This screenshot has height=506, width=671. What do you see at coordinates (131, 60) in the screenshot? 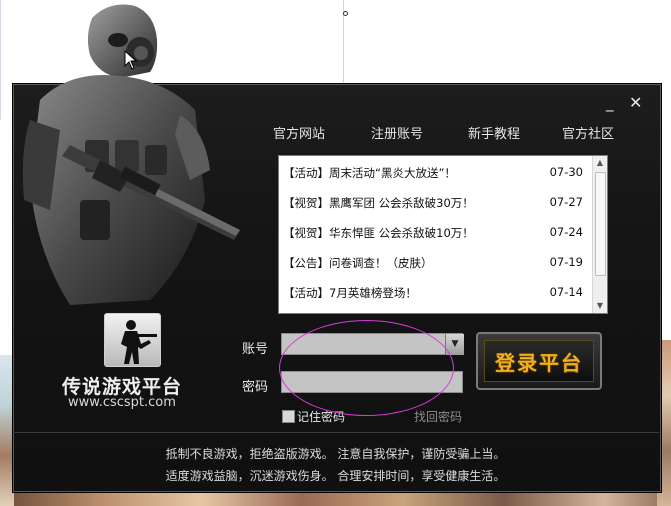
I see `mouse-cursor-icon` at bounding box center [131, 60].